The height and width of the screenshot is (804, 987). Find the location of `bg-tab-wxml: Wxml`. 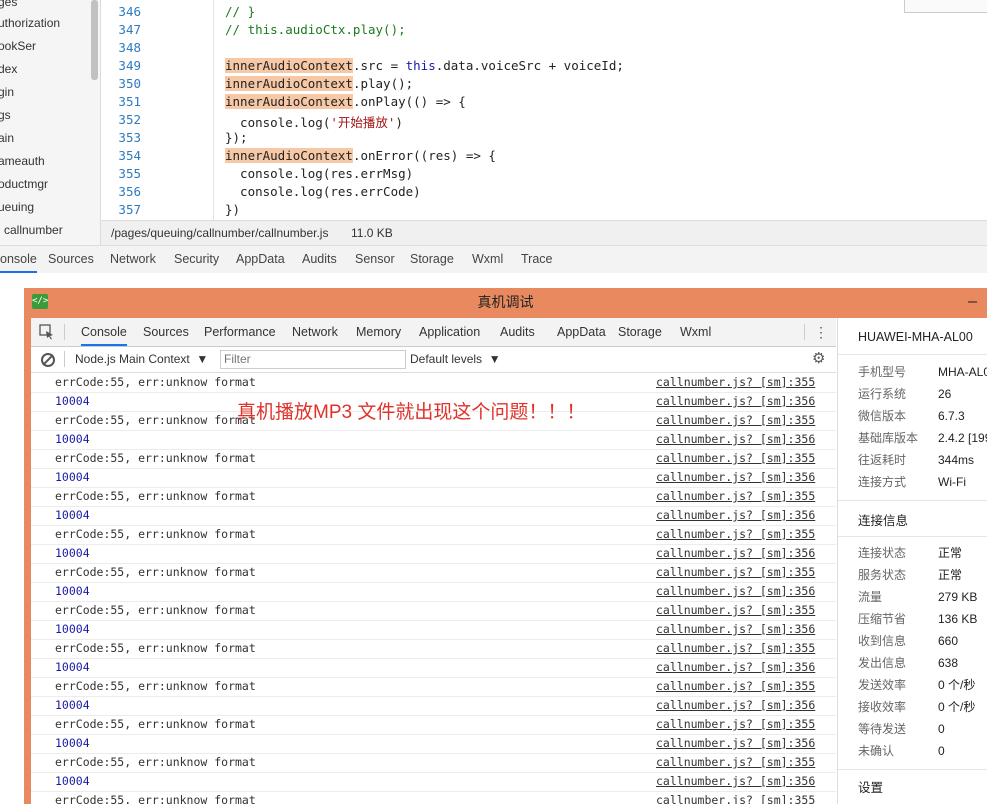

bg-tab-wxml: Wxml is located at coordinates (487, 259).